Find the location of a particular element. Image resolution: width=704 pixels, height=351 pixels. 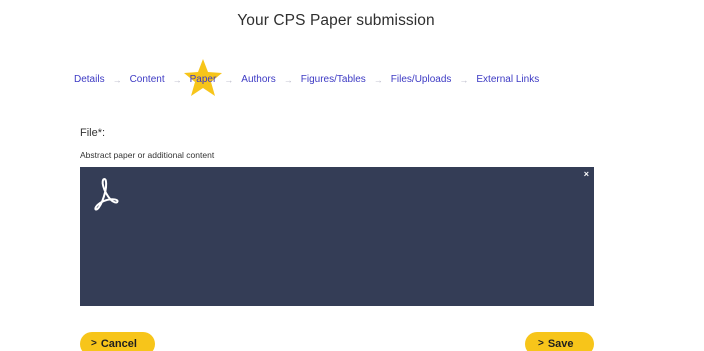

cancel-button: > Cancel is located at coordinates (117, 341).